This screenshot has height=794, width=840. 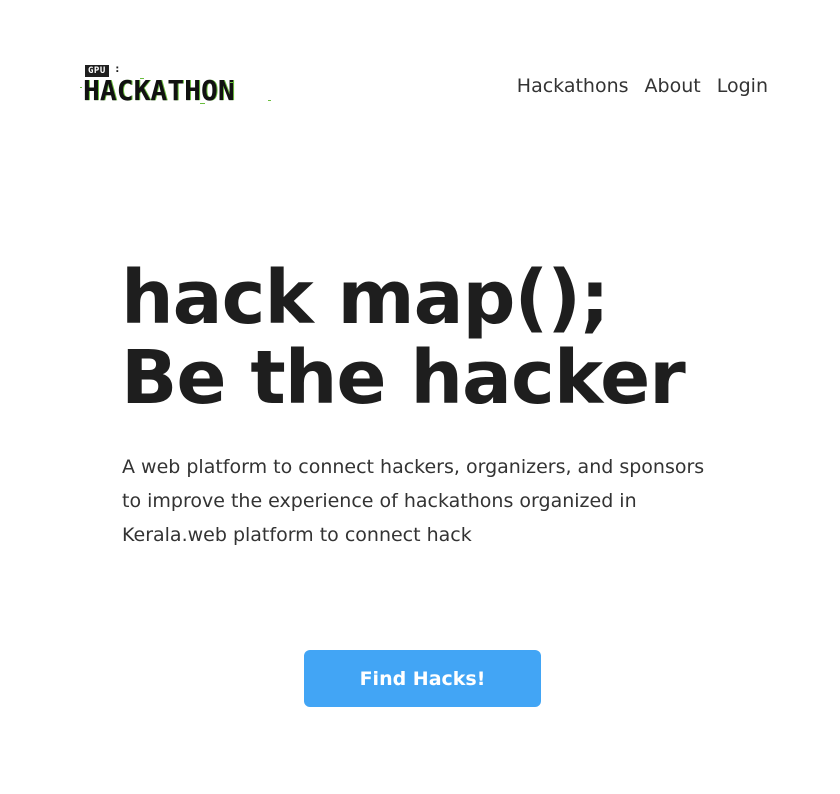 I want to click on find-hacks-button: Find Hacks!, so click(x=422, y=678).